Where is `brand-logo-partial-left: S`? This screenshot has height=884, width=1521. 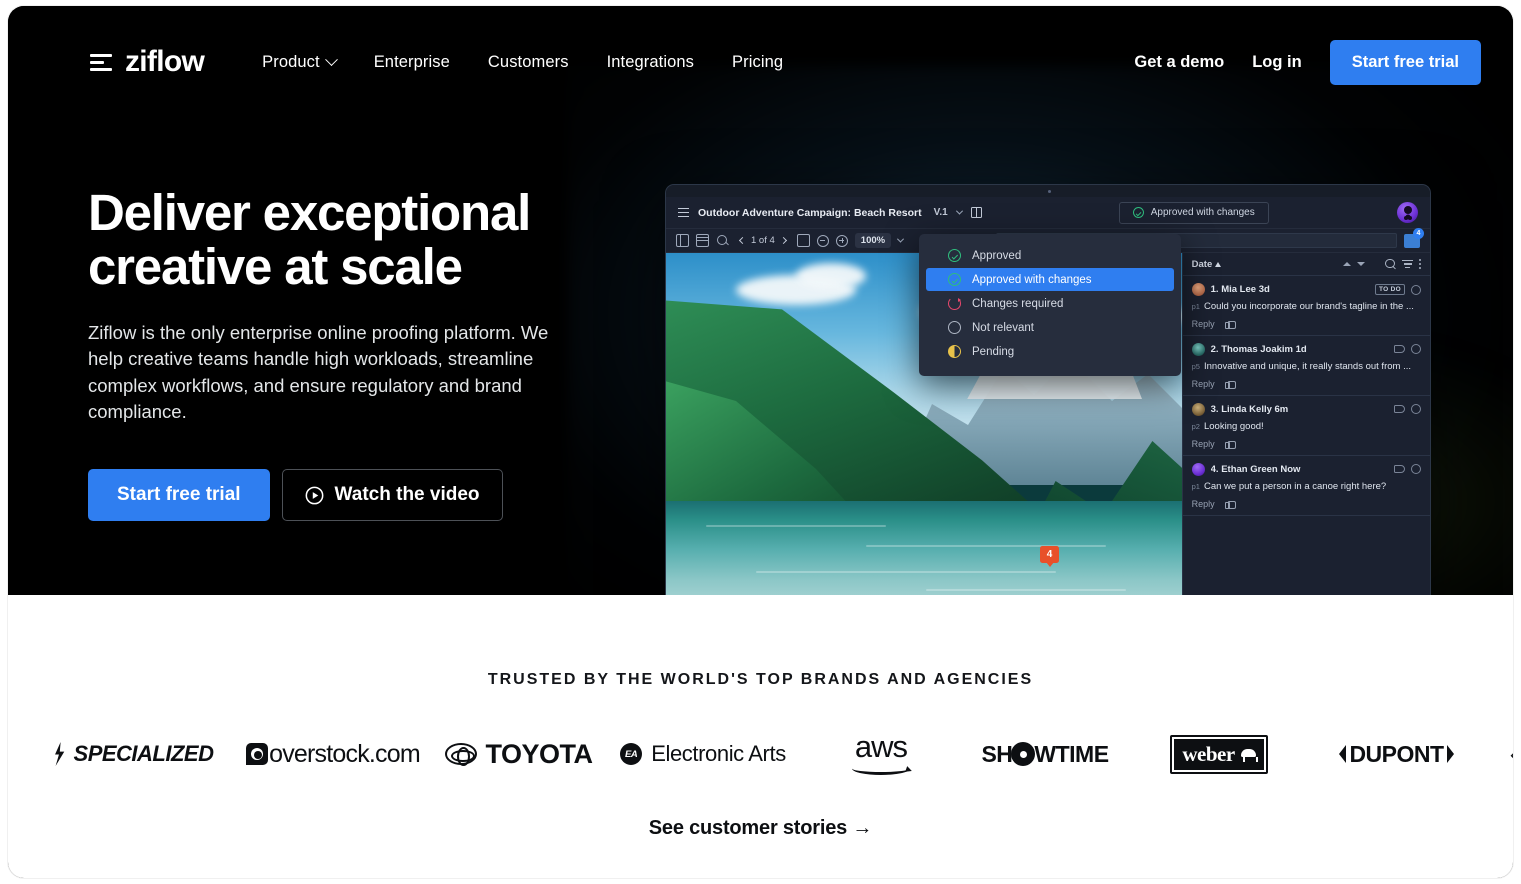 brand-logo-partial-left: S is located at coordinates (20, 754).